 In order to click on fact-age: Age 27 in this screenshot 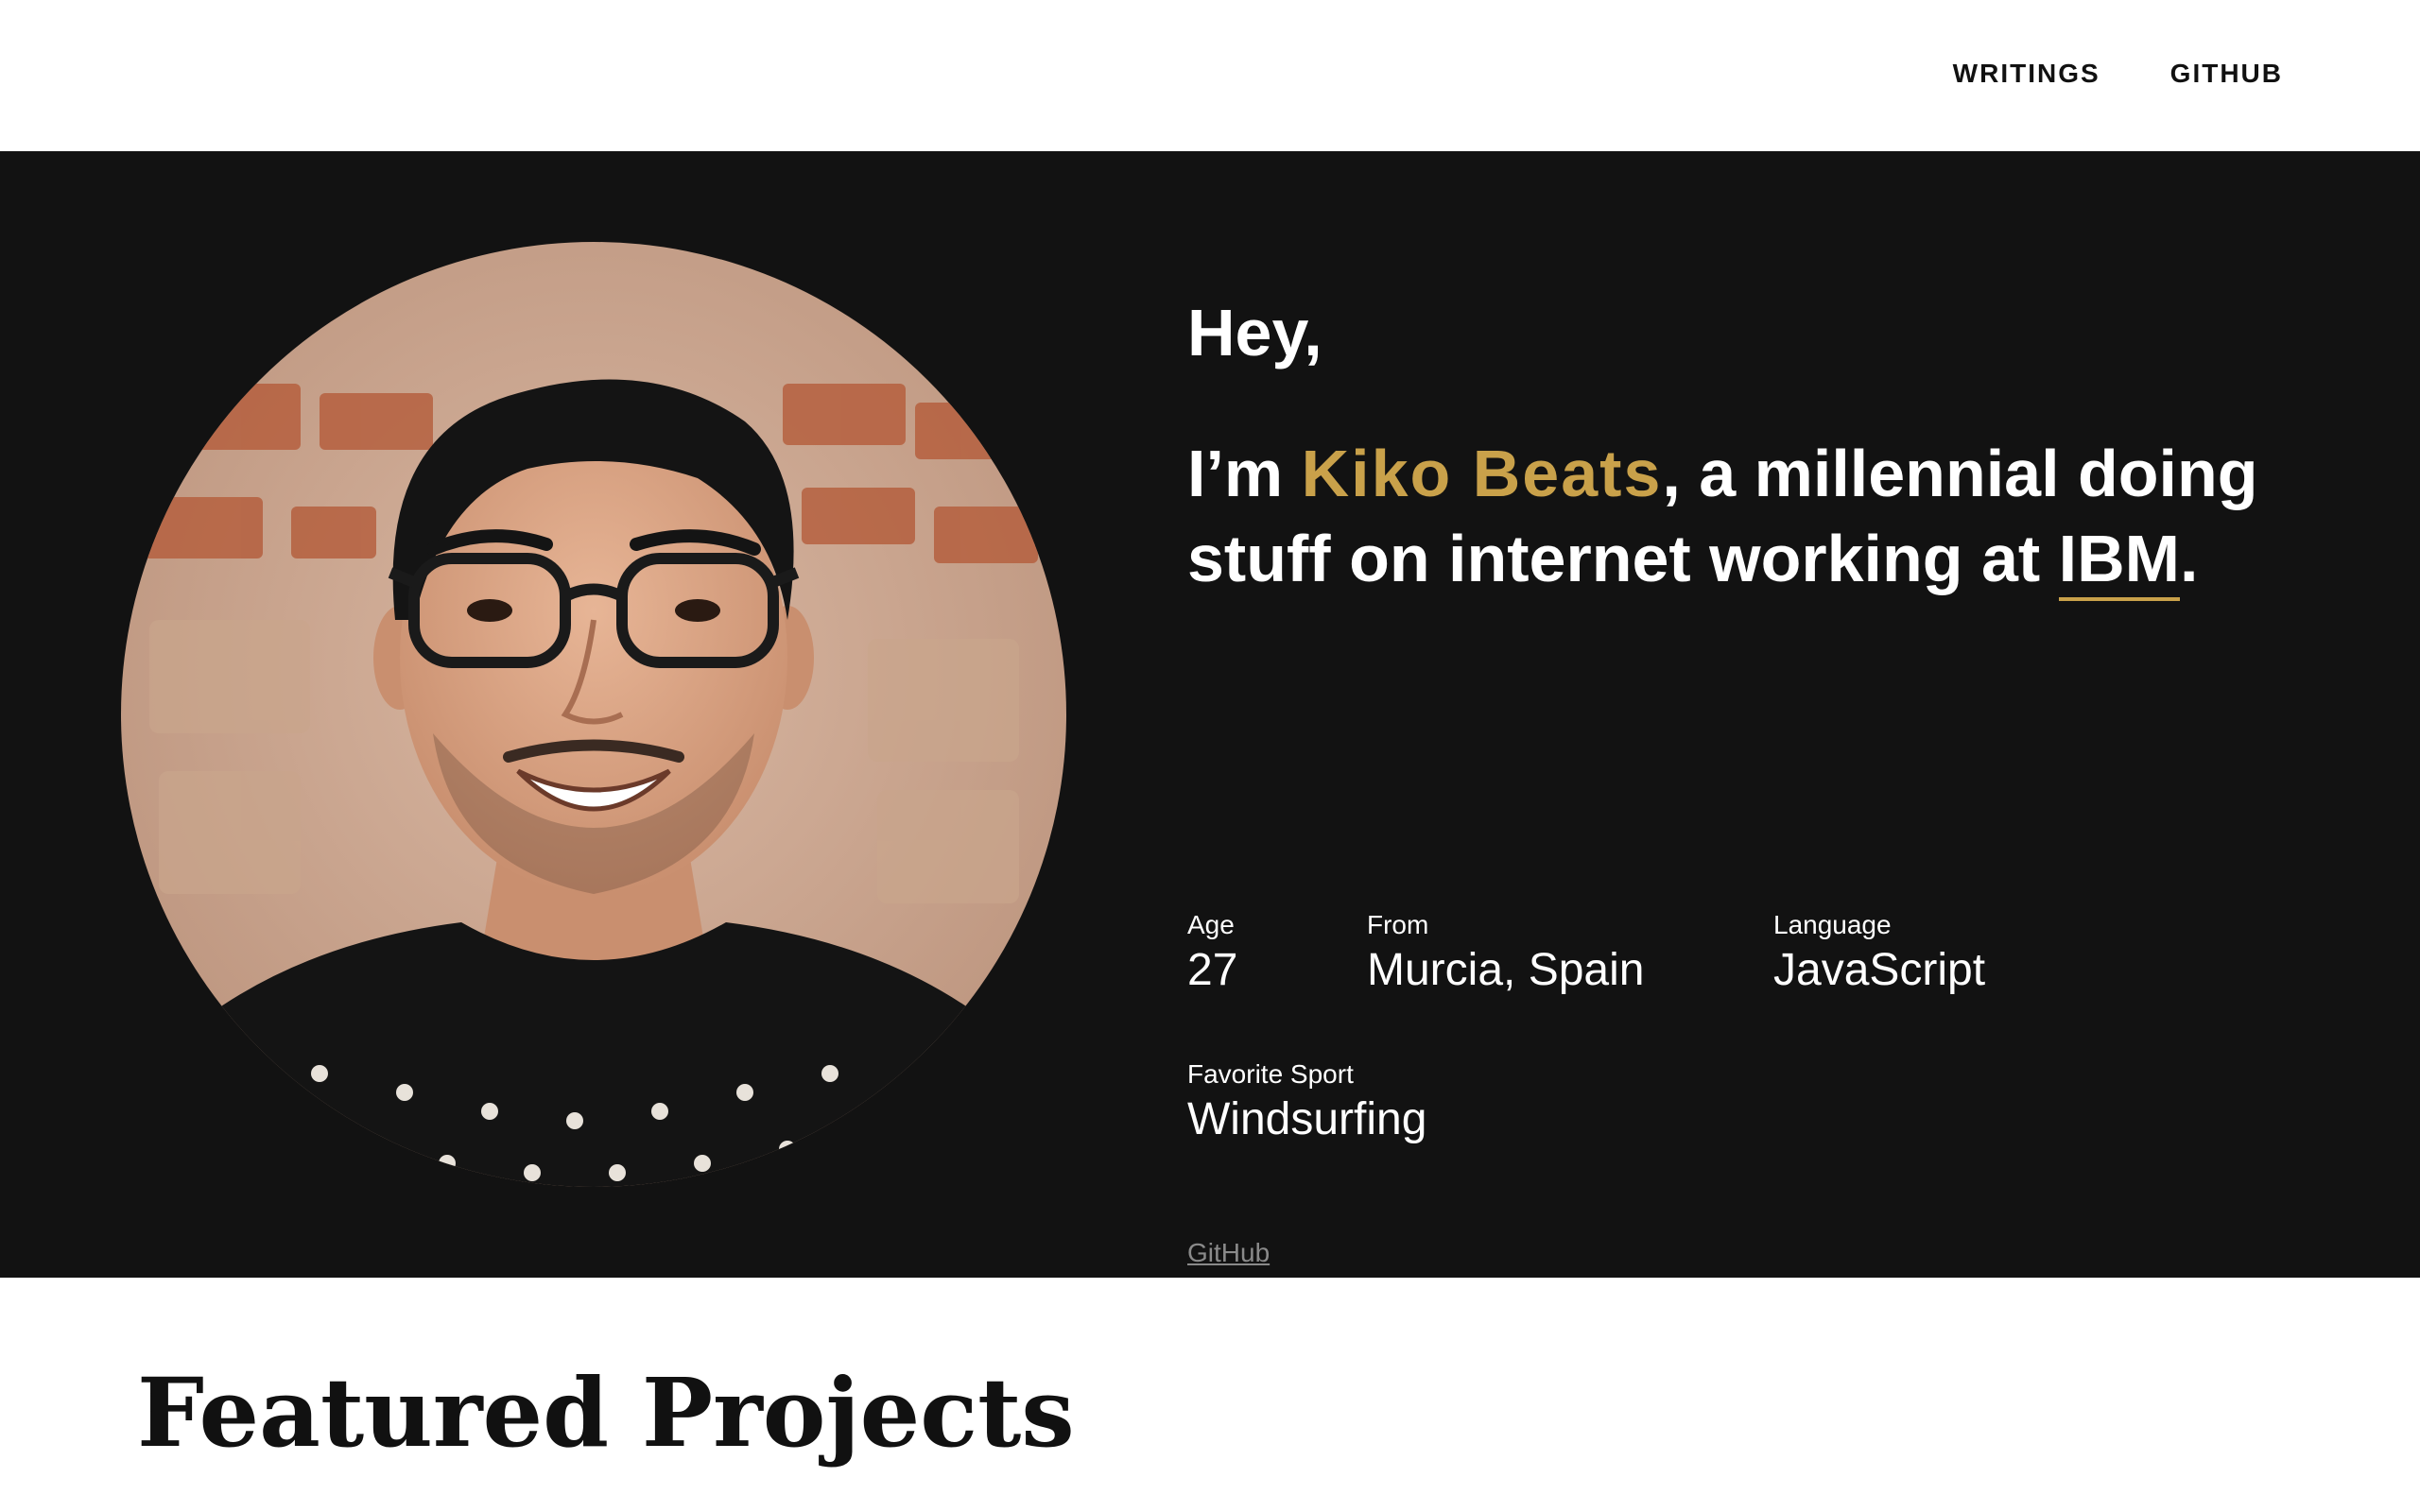, I will do `click(1212, 953)`.